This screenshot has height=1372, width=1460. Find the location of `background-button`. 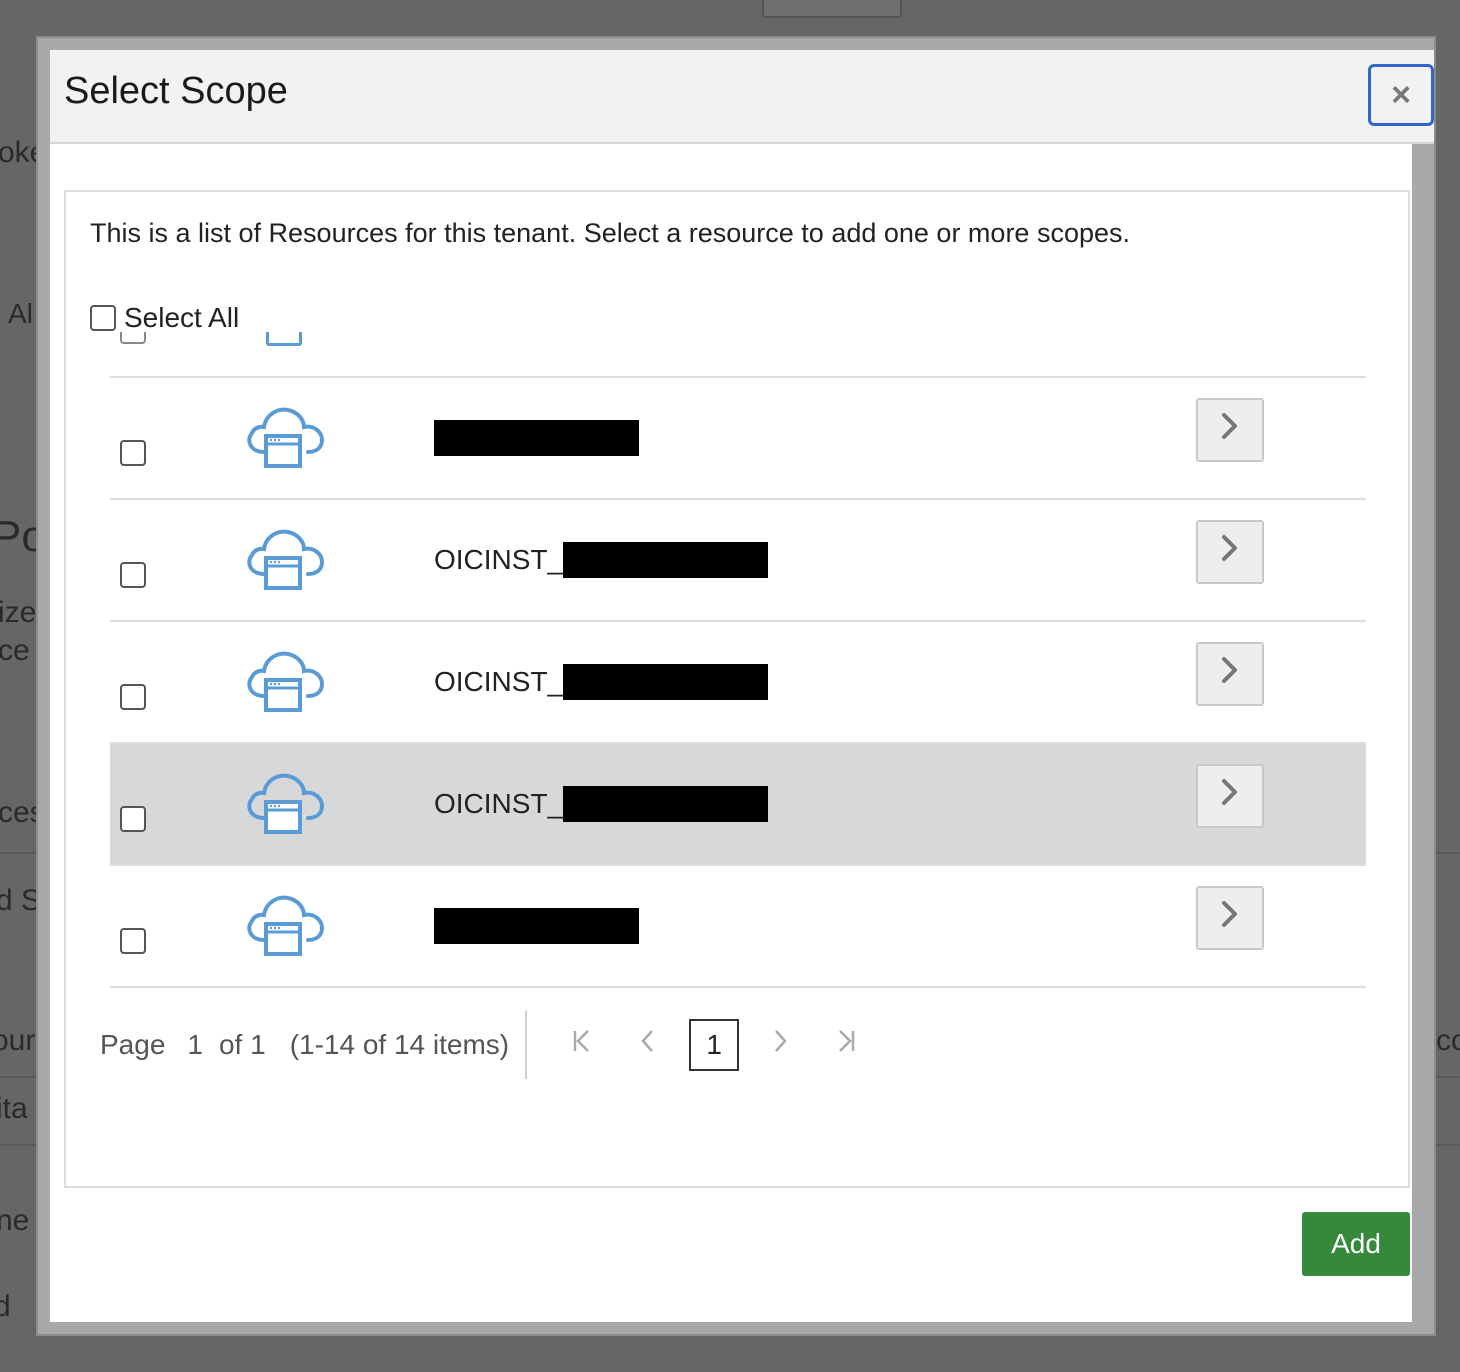

background-button is located at coordinates (832, 9).